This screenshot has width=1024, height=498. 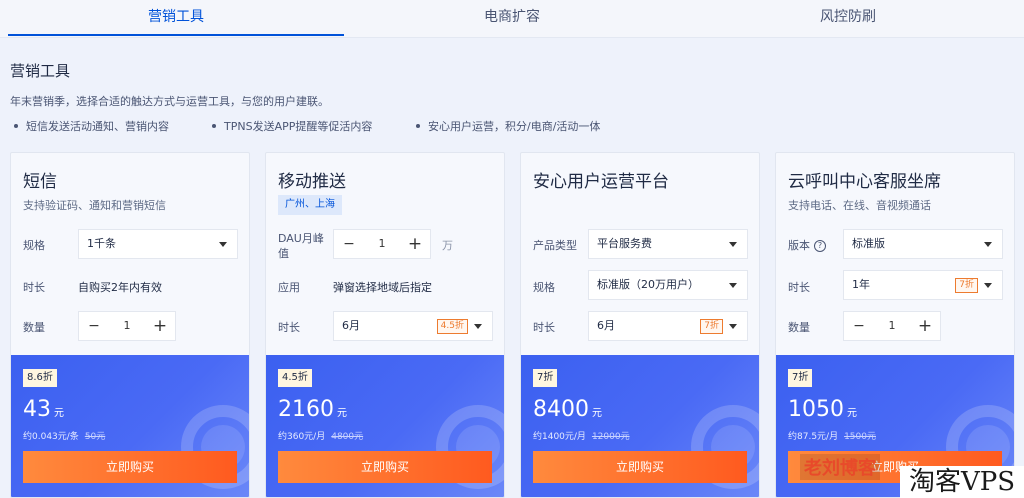 I want to click on top-tab-bar: 营销工具 电商扩容 风控防刷, so click(x=512, y=19).